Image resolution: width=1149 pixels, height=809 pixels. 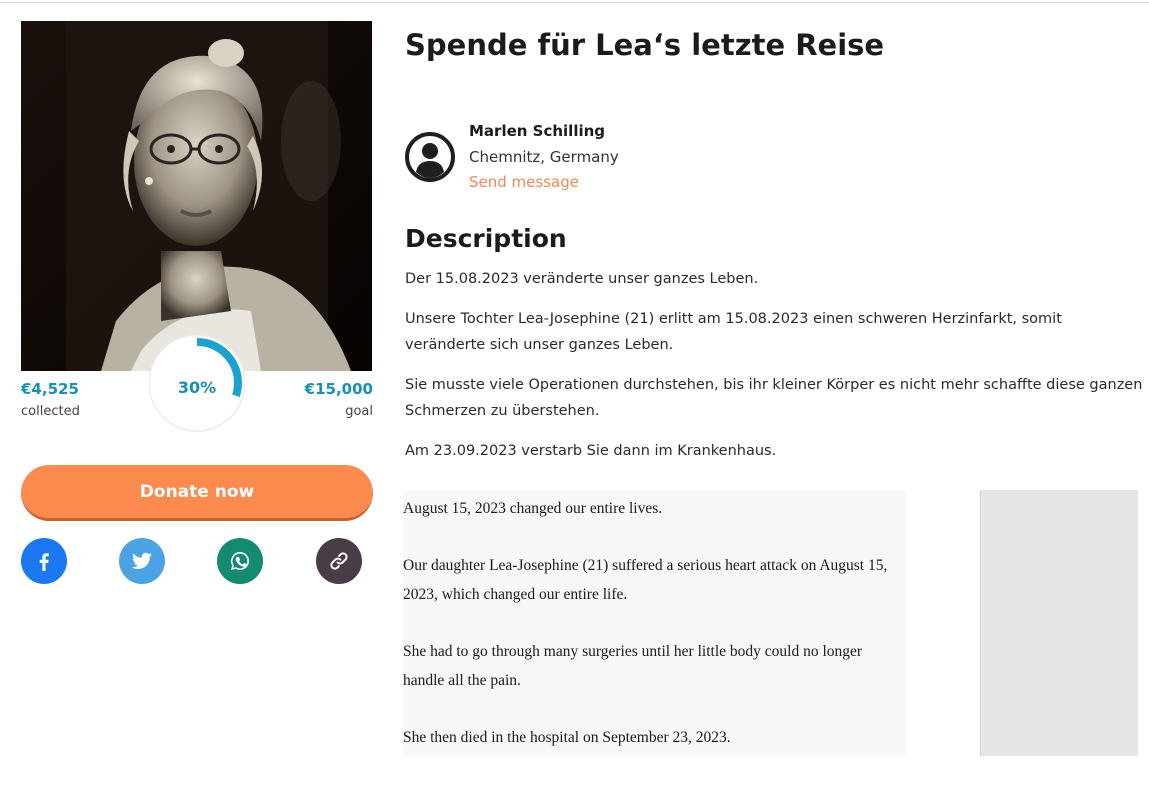 I want to click on donate-now-button: Donate now, so click(x=197, y=493).